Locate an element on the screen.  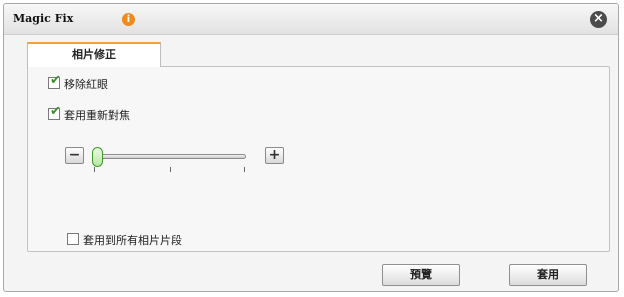
apply-refocus-checkbox: ✔ is located at coordinates (54, 112).